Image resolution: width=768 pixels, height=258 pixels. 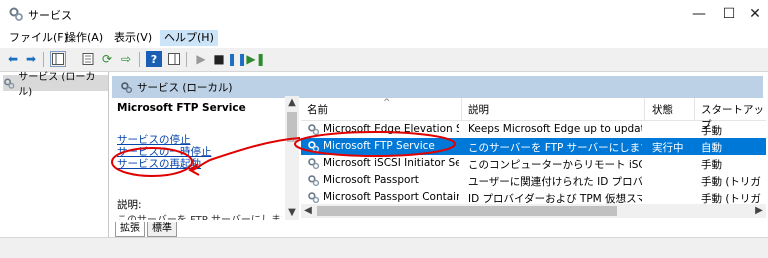 What do you see at coordinates (133, 38) in the screenshot?
I see `menu-view: 表示(V)` at bounding box center [133, 38].